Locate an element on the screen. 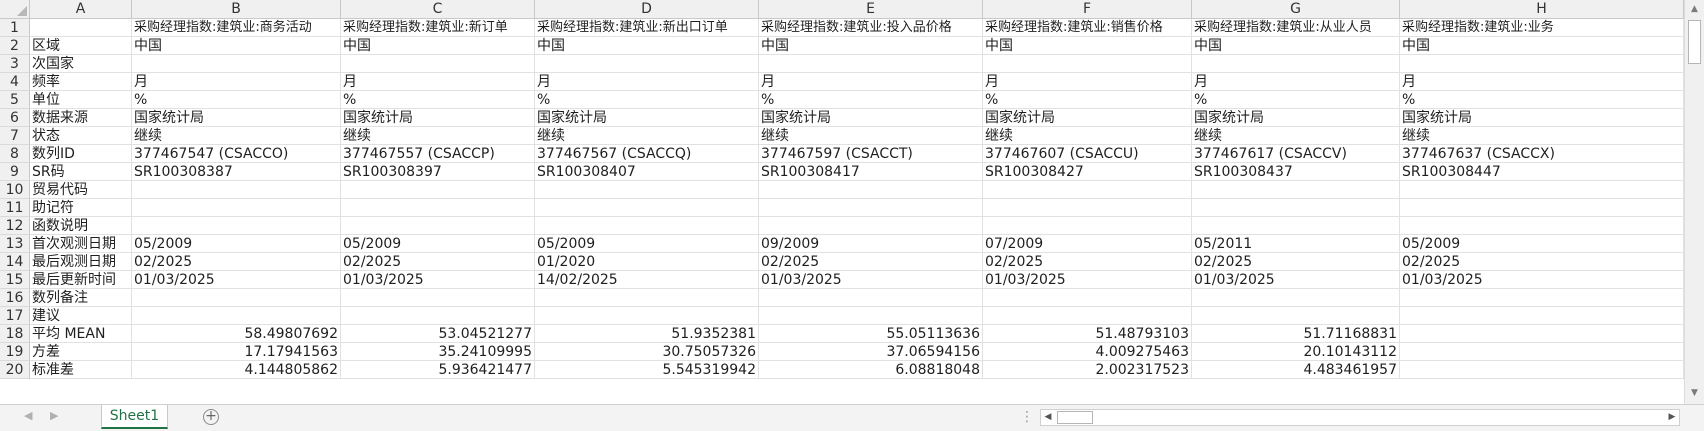 Image resolution: width=1704 pixels, height=431 pixels. cell-a5: 单位 is located at coordinates (81, 100).